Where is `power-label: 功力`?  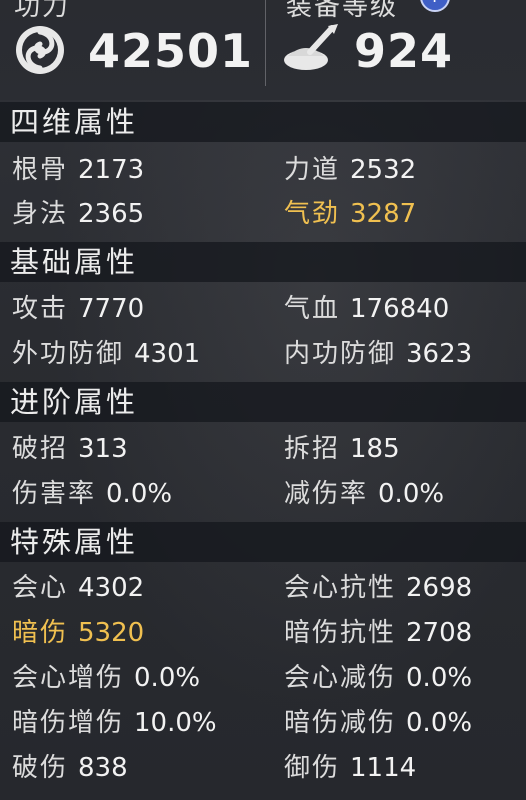 power-label: 功力 is located at coordinates (42, 11).